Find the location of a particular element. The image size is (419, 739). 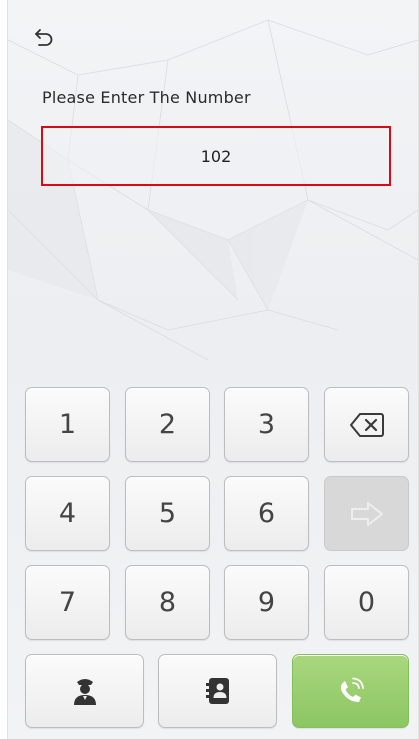

backspace-button is located at coordinates (366, 424).